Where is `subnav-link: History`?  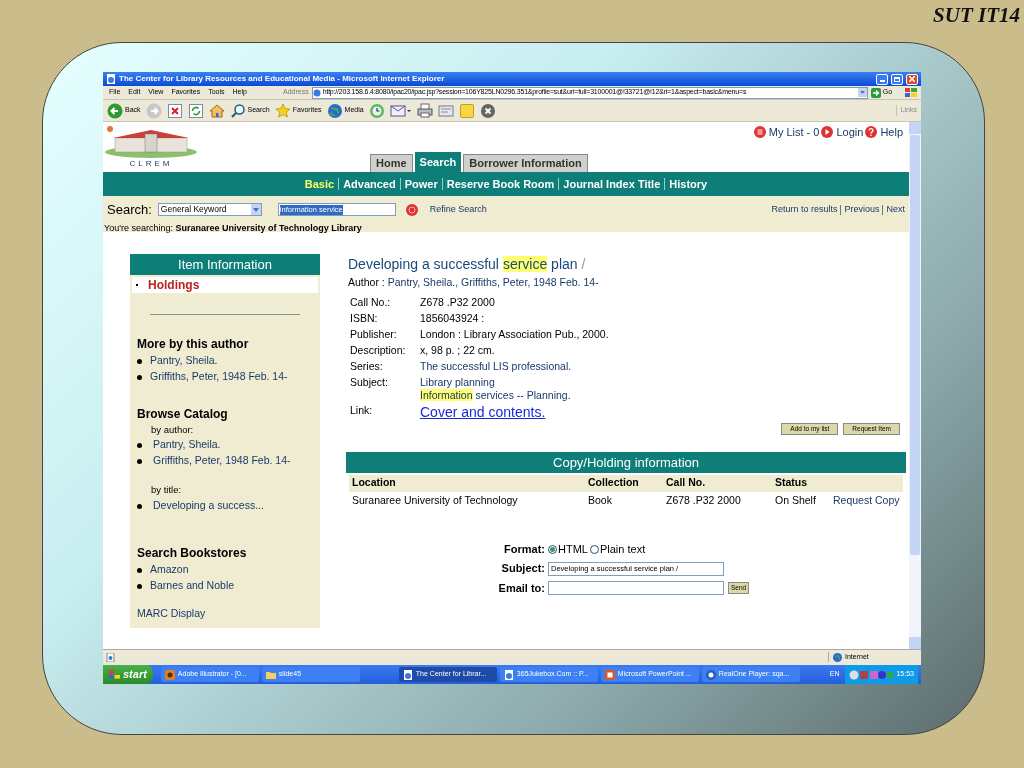
subnav-link: History is located at coordinates (688, 184).